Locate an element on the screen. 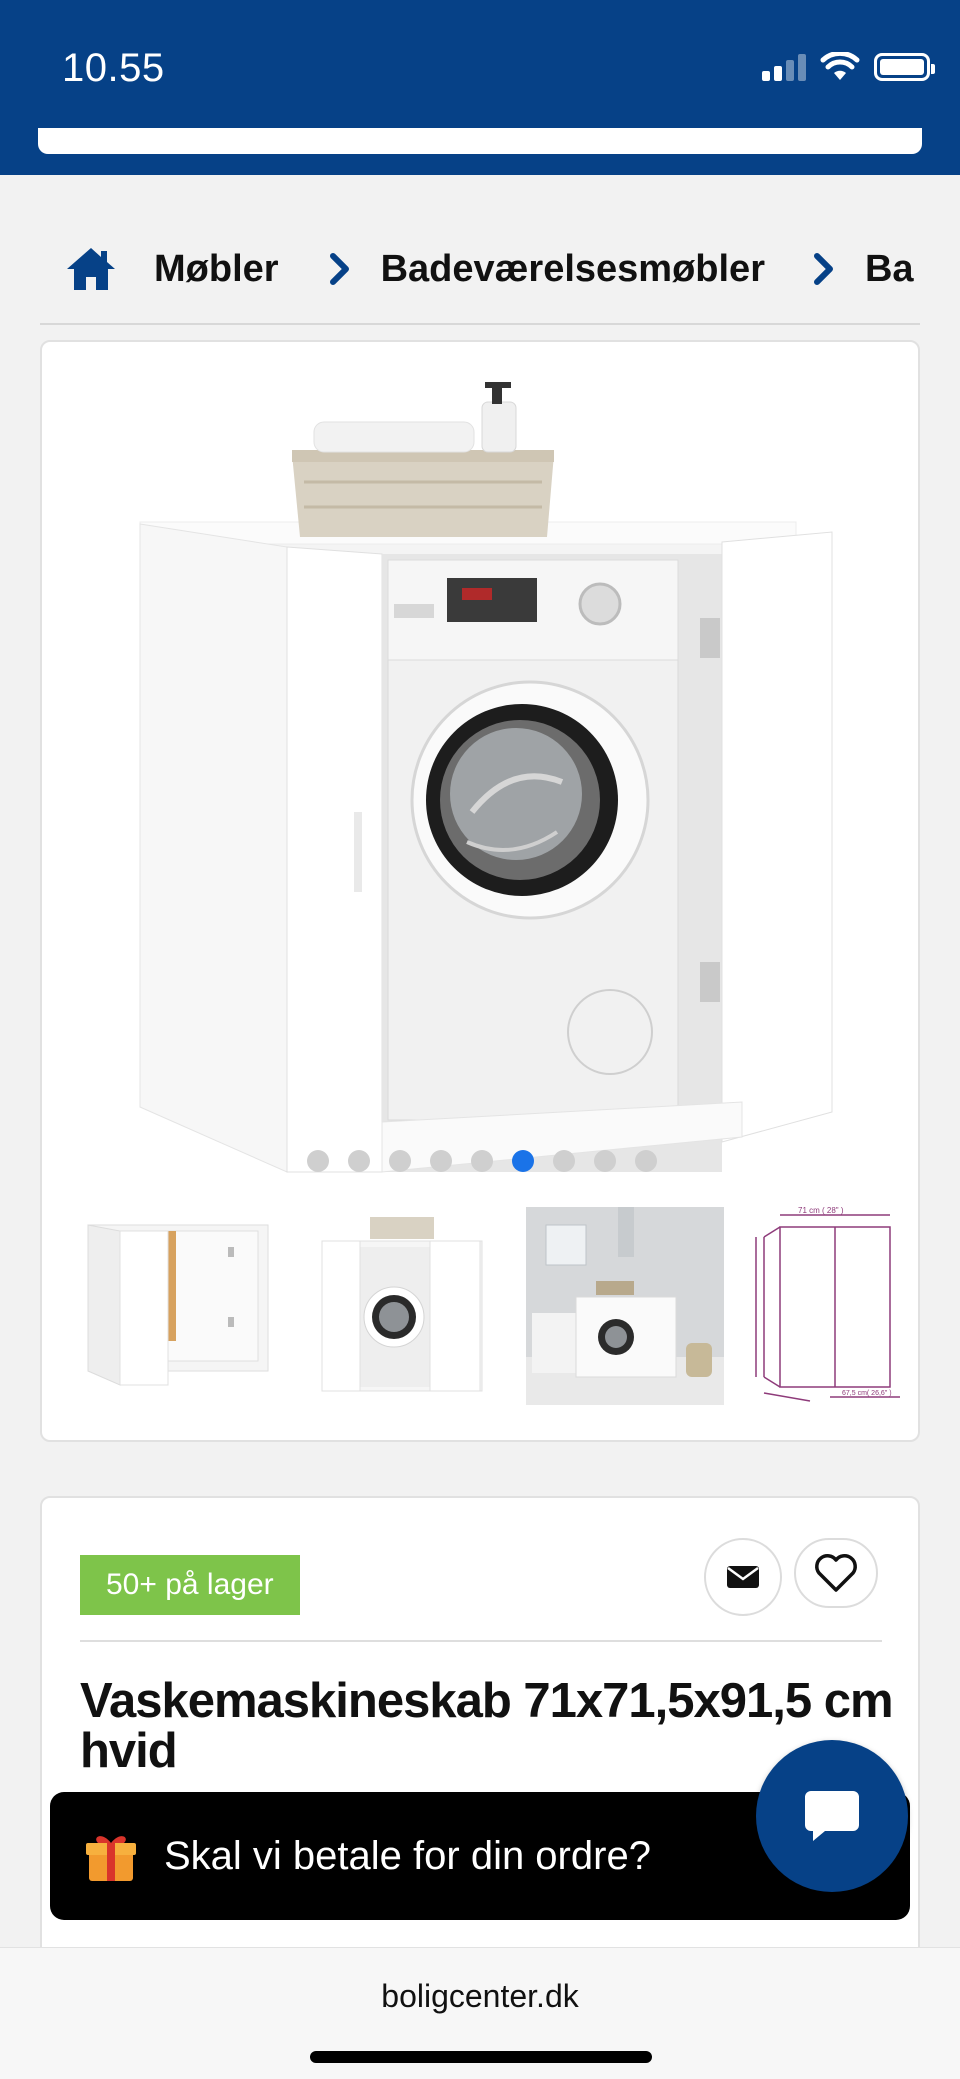 This screenshot has width=960, height=2079. url-text: boligcenter.dk is located at coordinates (480, 1996).